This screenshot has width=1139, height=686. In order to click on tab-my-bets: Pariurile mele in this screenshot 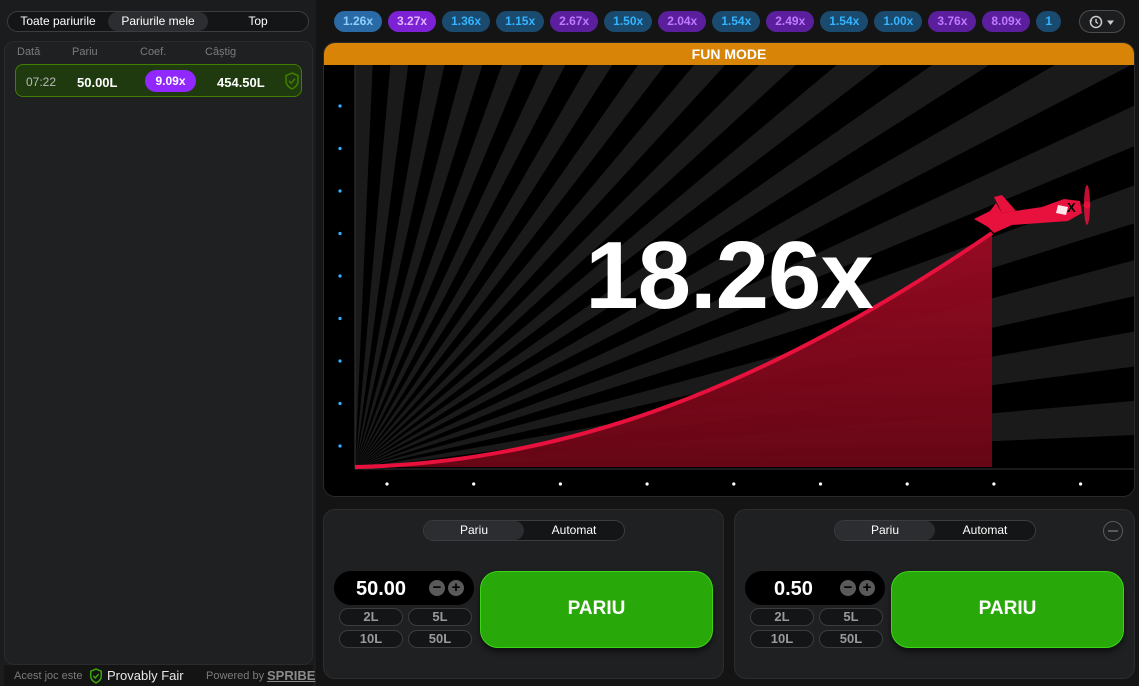, I will do `click(158, 21)`.